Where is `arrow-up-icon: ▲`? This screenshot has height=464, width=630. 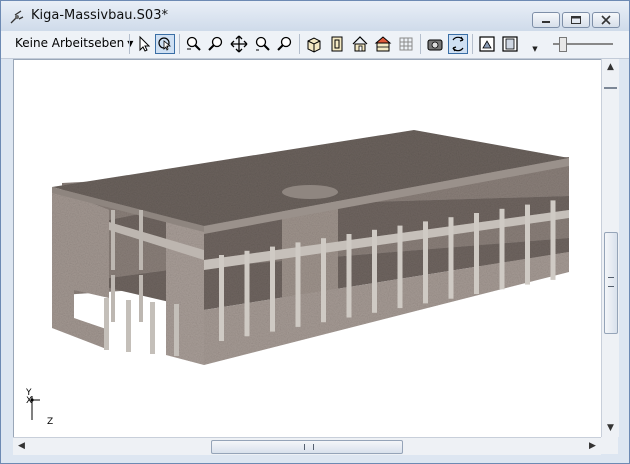
arrow-up-icon: ▲ is located at coordinates (610, 67).